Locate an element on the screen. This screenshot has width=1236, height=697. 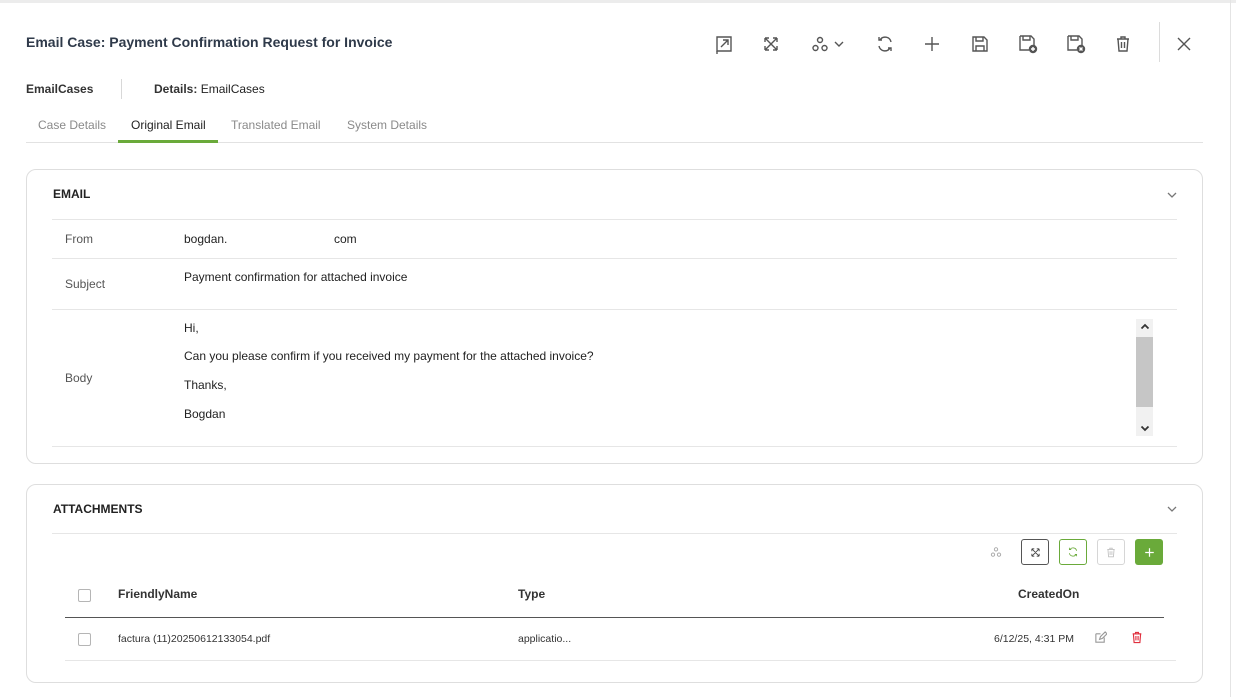
column-header-friendlyname: FriendlyName is located at coordinates (157, 594).